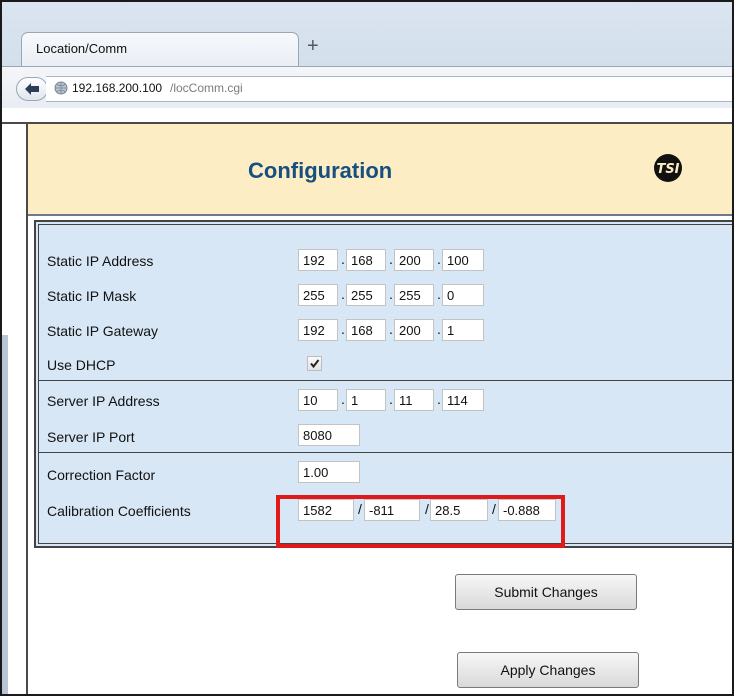 Image resolution: width=734 pixels, height=696 pixels. What do you see at coordinates (318, 295) in the screenshot?
I see `static-mask-octet-1: 255` at bounding box center [318, 295].